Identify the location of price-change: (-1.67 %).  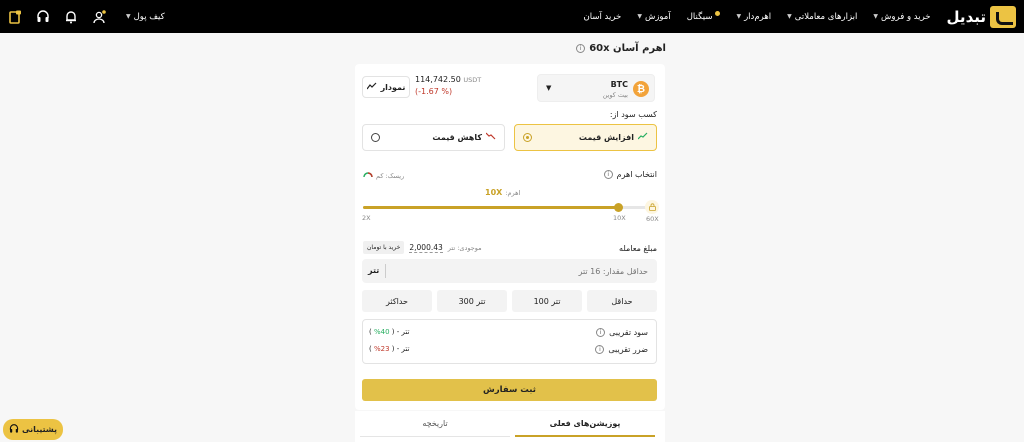
(434, 91).